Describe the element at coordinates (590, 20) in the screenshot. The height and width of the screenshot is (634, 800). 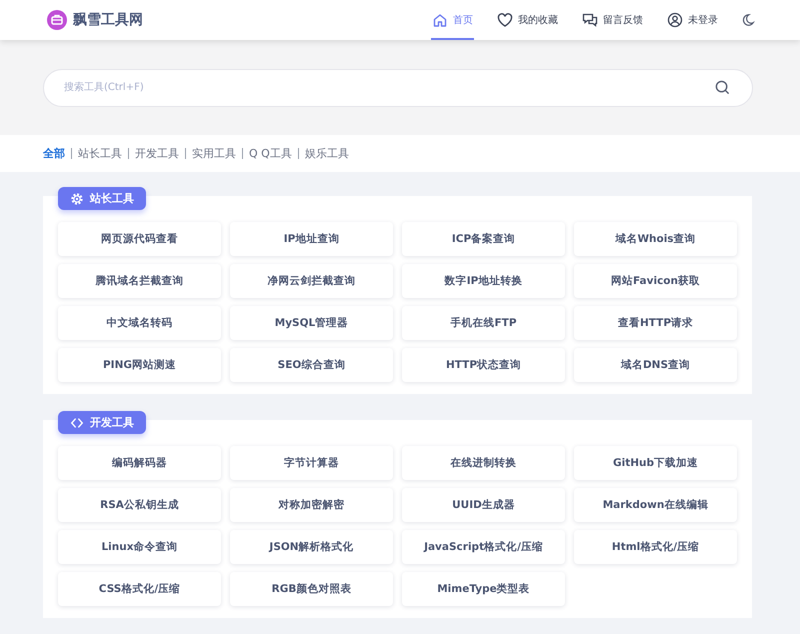
I see `chat-icon` at that location.